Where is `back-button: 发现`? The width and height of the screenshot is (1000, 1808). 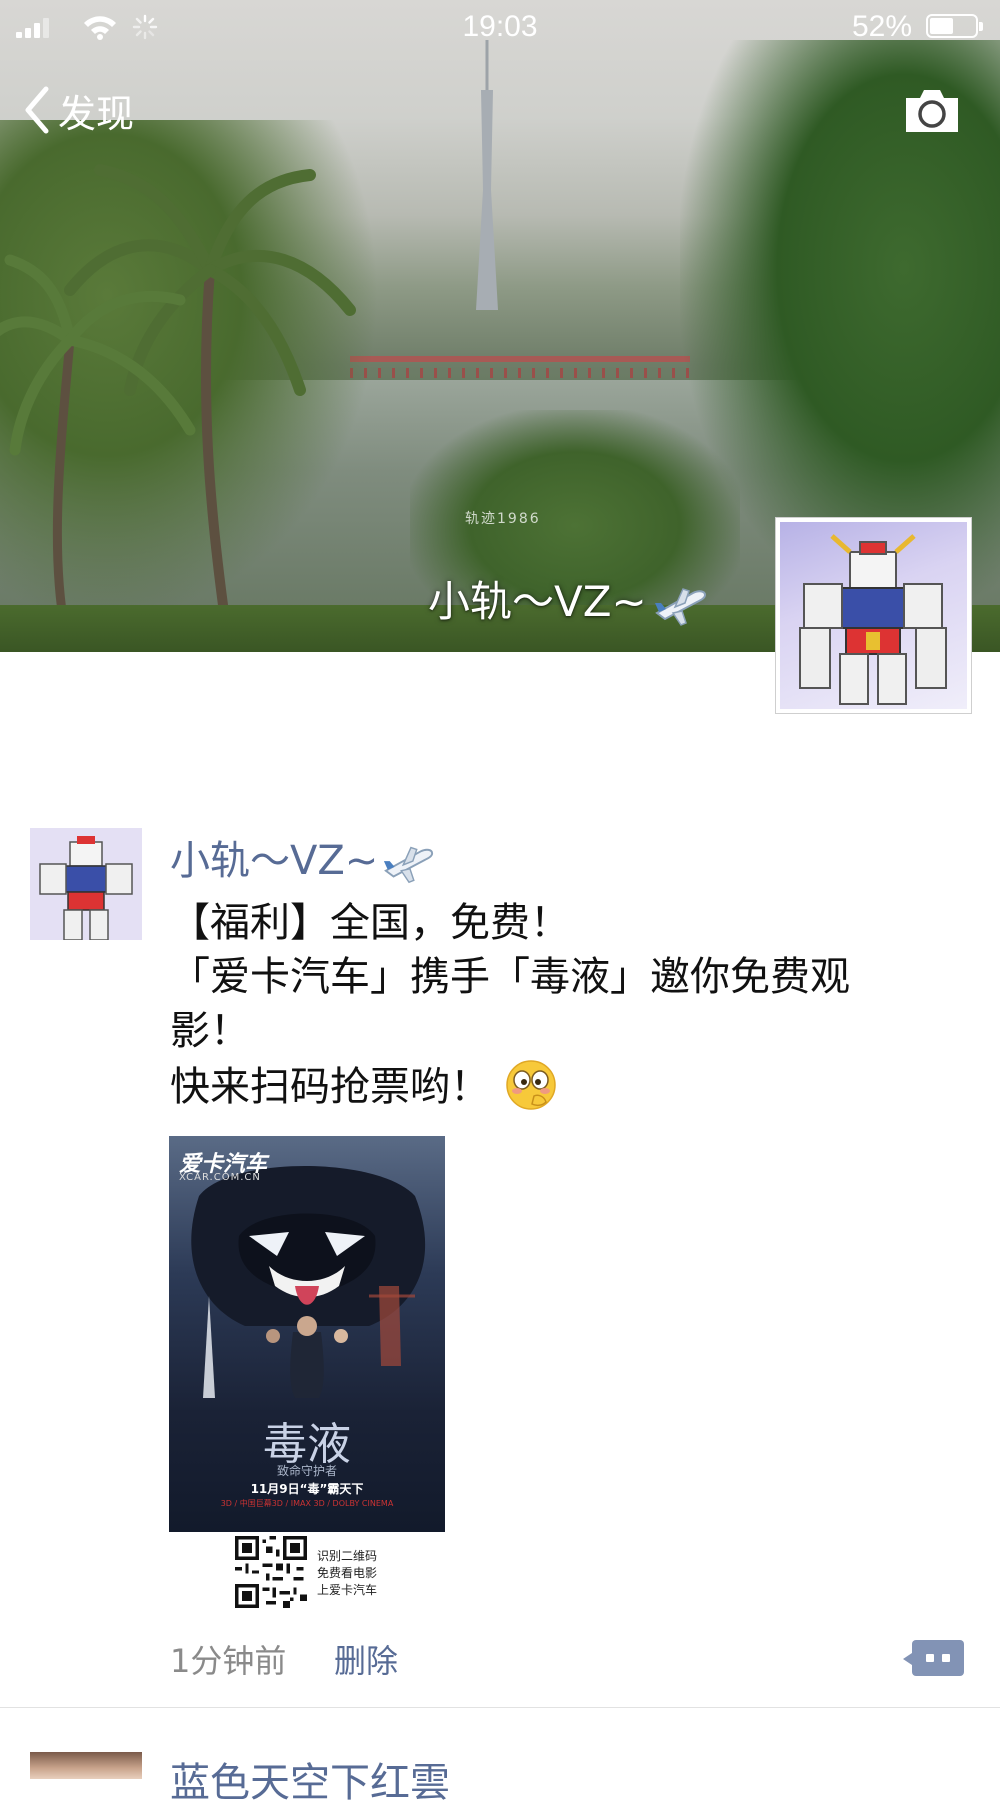
back-button: 发现 is located at coordinates (78, 110).